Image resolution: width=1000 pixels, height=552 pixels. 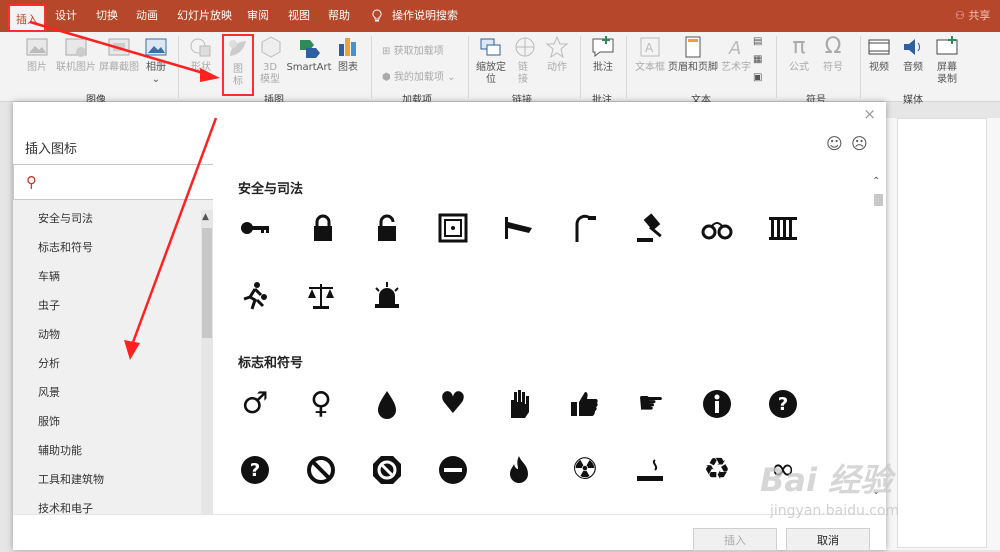 I want to click on store-icon: ⊞, so click(x=386, y=51).